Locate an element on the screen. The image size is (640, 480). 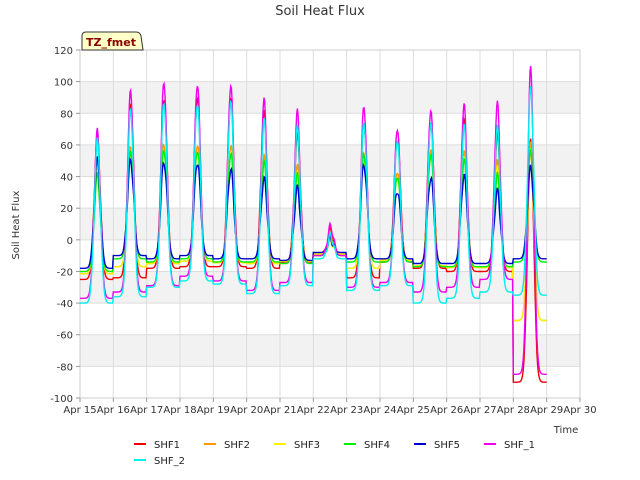
legend-label: SHF1 is located at coordinates (167, 445).